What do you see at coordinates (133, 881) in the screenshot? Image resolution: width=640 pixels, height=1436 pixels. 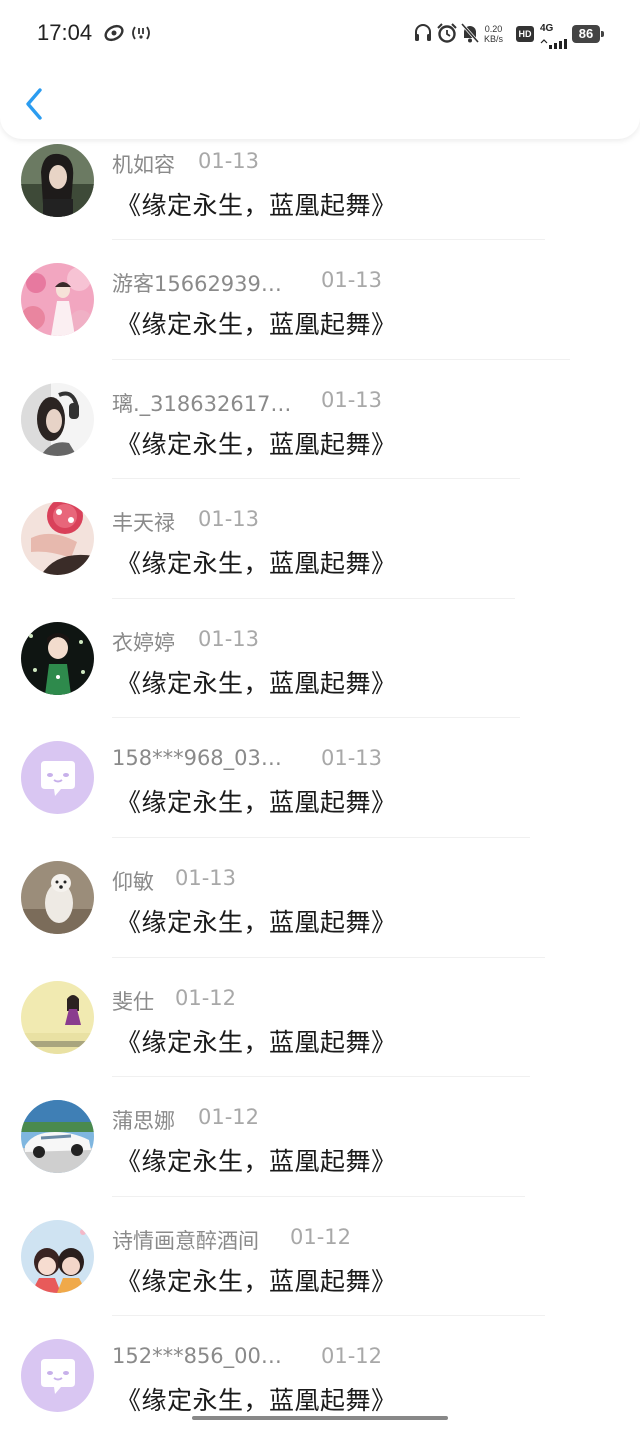 I see `contact-name: 仰敏` at bounding box center [133, 881].